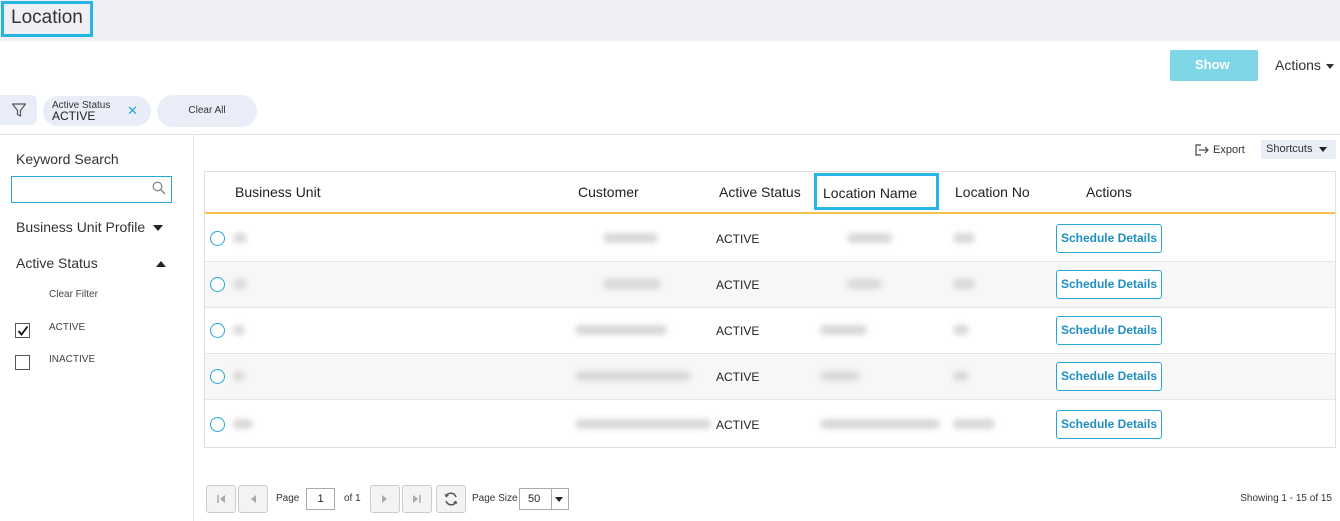  What do you see at coordinates (67, 159) in the screenshot?
I see `keyword-search-label: Keyword Search` at bounding box center [67, 159].